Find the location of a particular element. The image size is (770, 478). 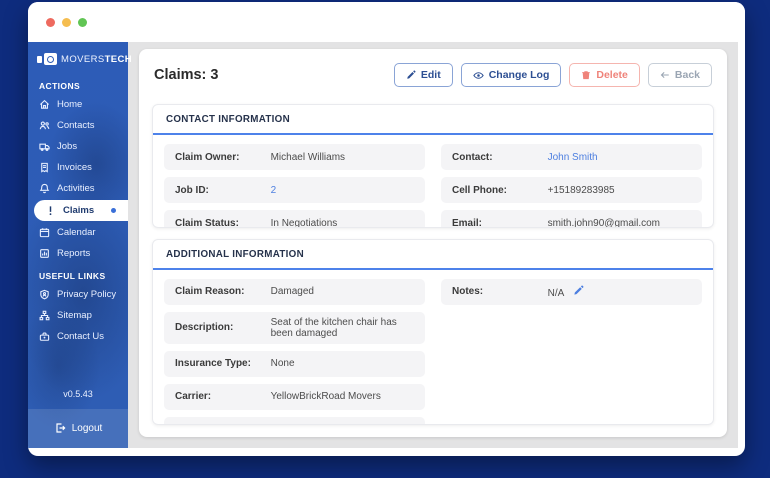

sidebar-item-invoices: Invoices is located at coordinates (78, 167).